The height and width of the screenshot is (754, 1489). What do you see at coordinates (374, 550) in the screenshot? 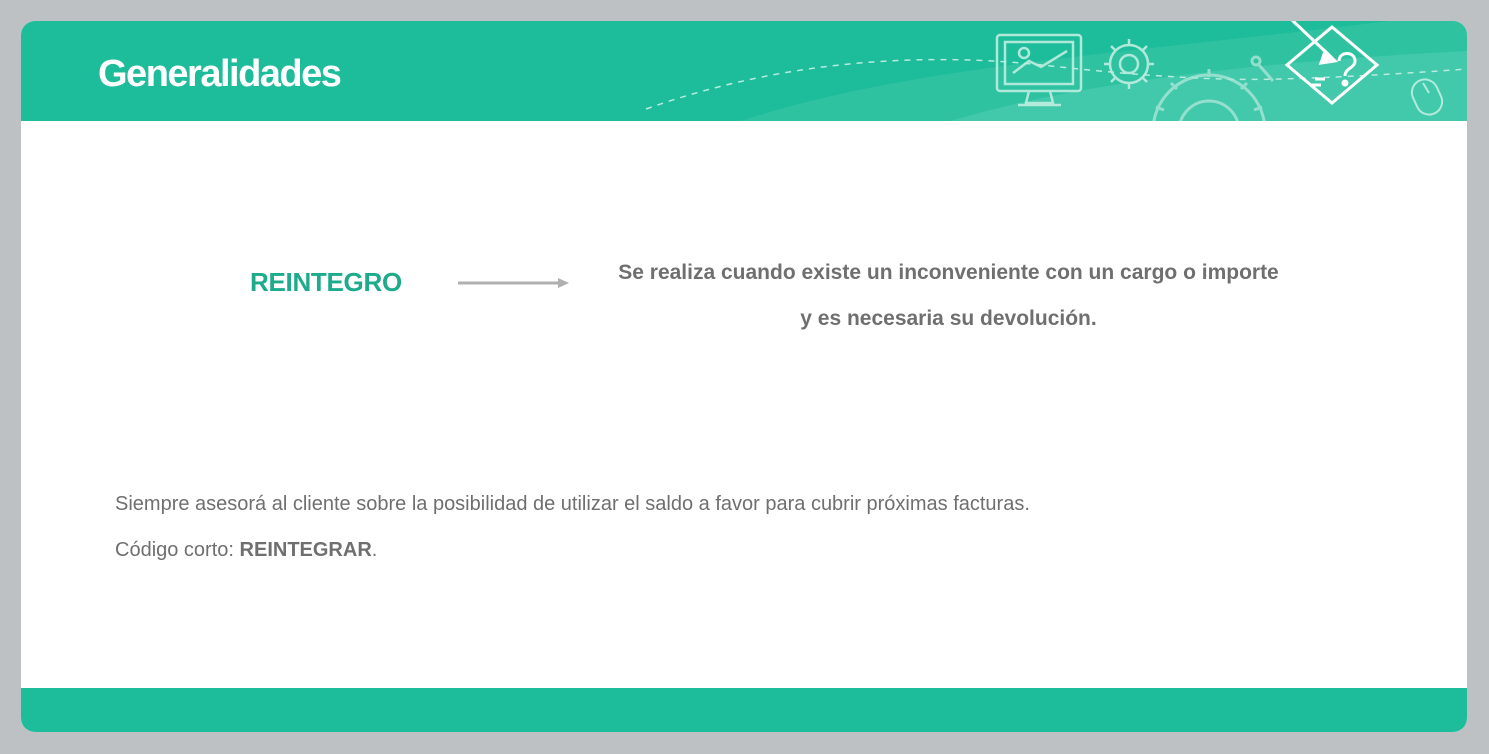
I see `short-code-suffix: .` at bounding box center [374, 550].